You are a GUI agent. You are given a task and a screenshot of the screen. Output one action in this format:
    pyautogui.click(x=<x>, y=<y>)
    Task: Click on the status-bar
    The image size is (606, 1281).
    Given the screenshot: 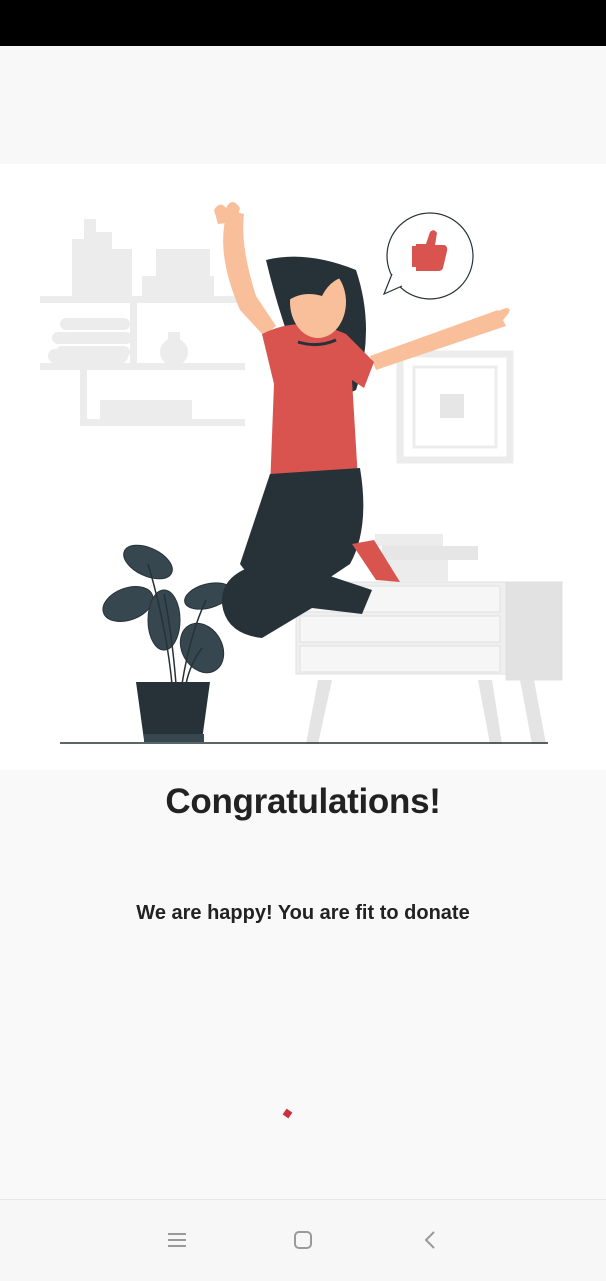 What is the action you would take?
    pyautogui.click(x=303, y=23)
    